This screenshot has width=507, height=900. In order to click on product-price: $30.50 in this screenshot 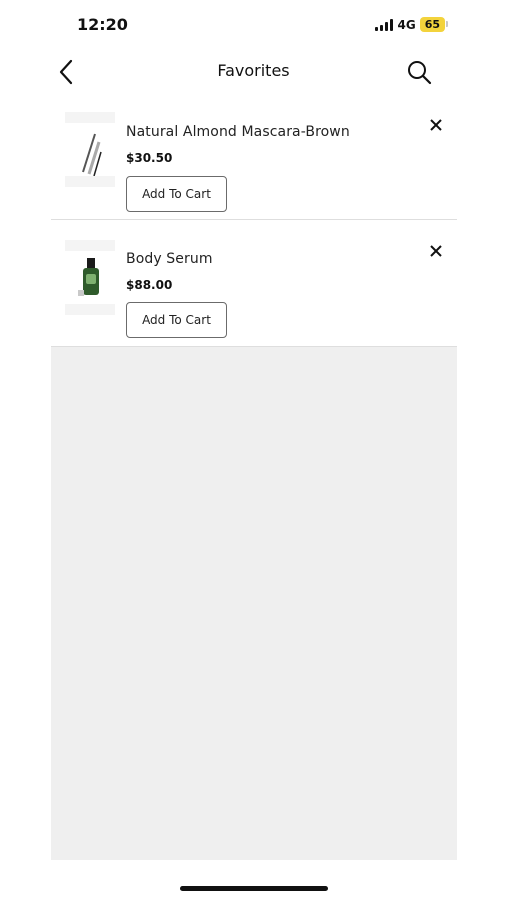, I will do `click(149, 158)`.